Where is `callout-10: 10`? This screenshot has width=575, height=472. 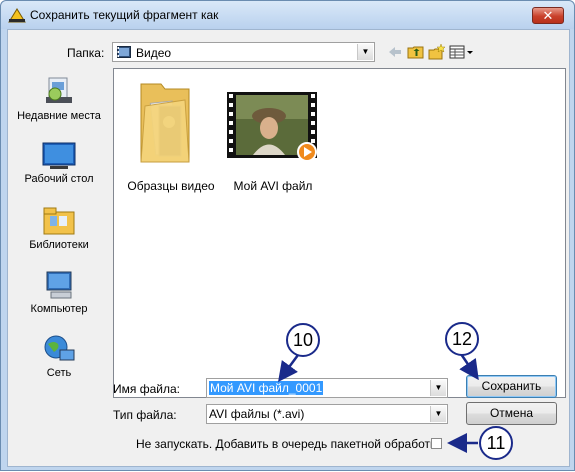
callout-10: 10 is located at coordinates (303, 340).